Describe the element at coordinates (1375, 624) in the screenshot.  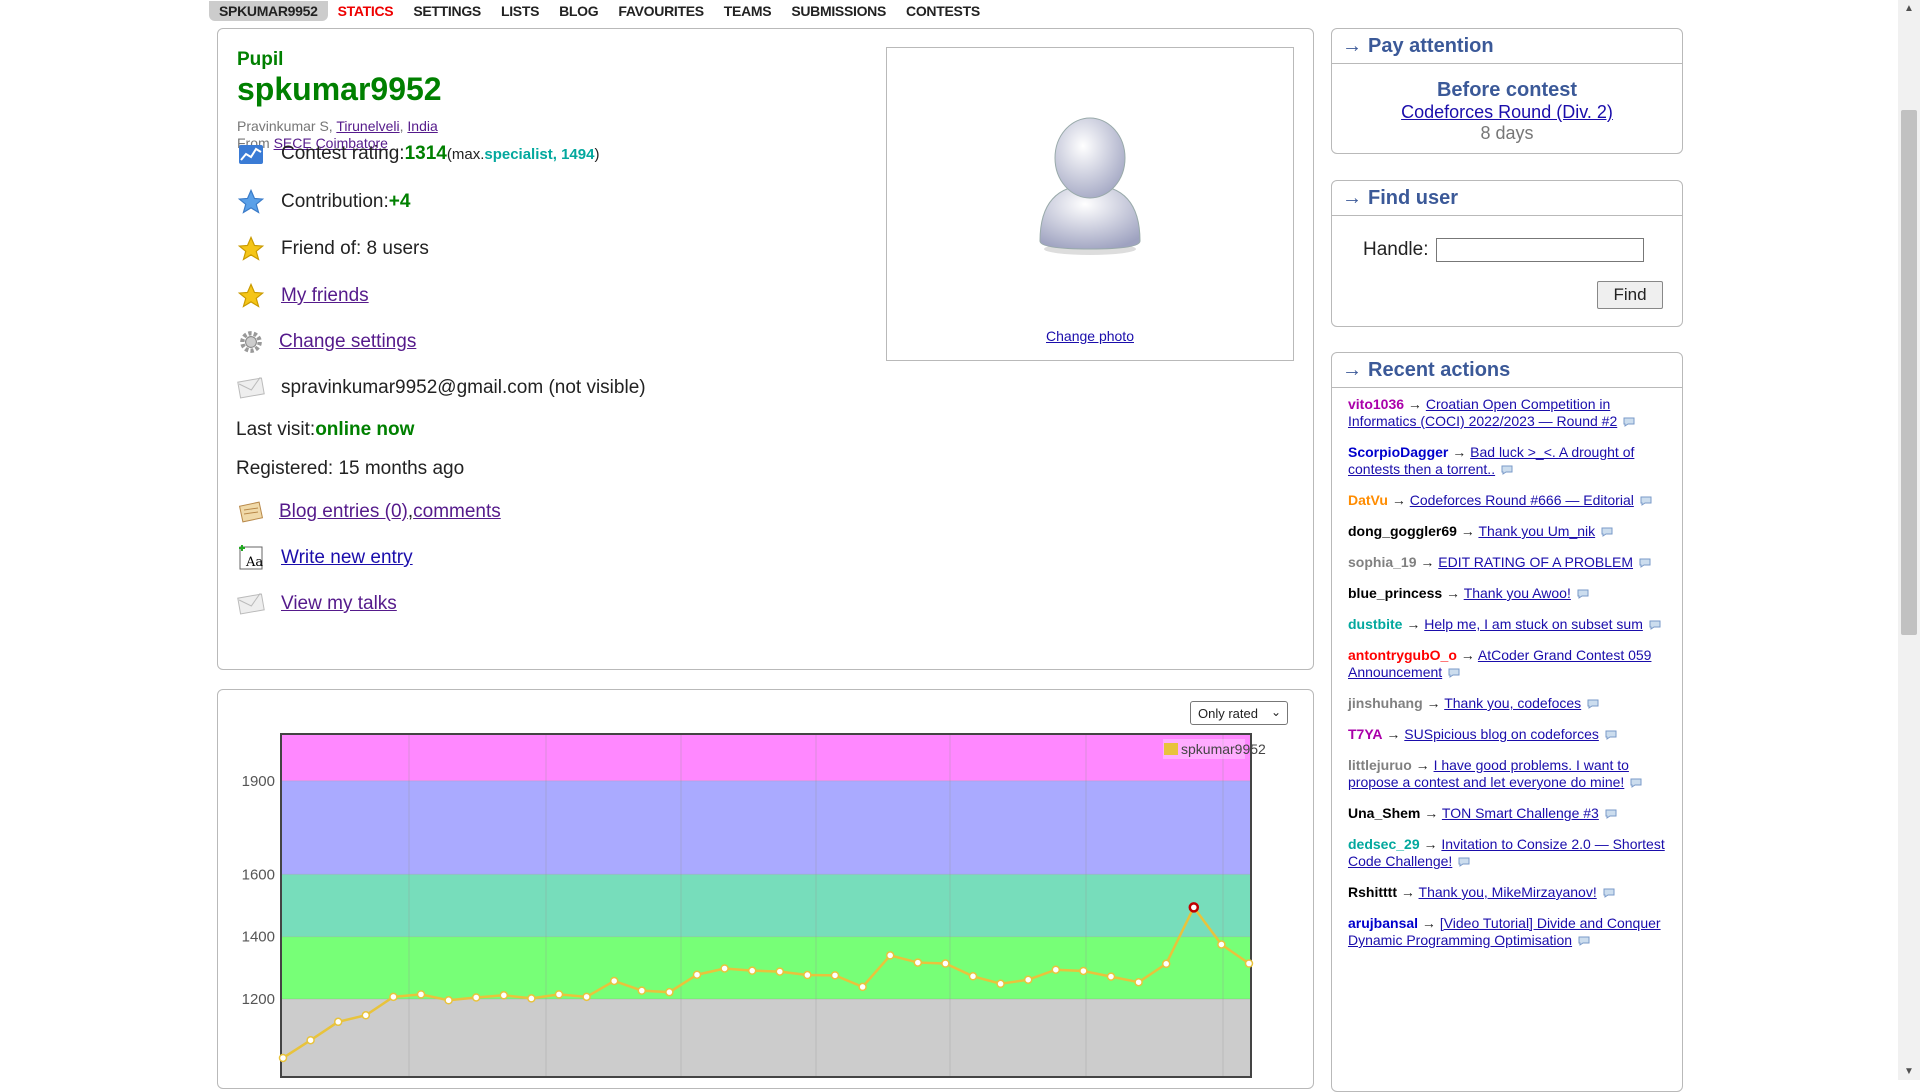
I see `recent-action-user: dustbite` at that location.